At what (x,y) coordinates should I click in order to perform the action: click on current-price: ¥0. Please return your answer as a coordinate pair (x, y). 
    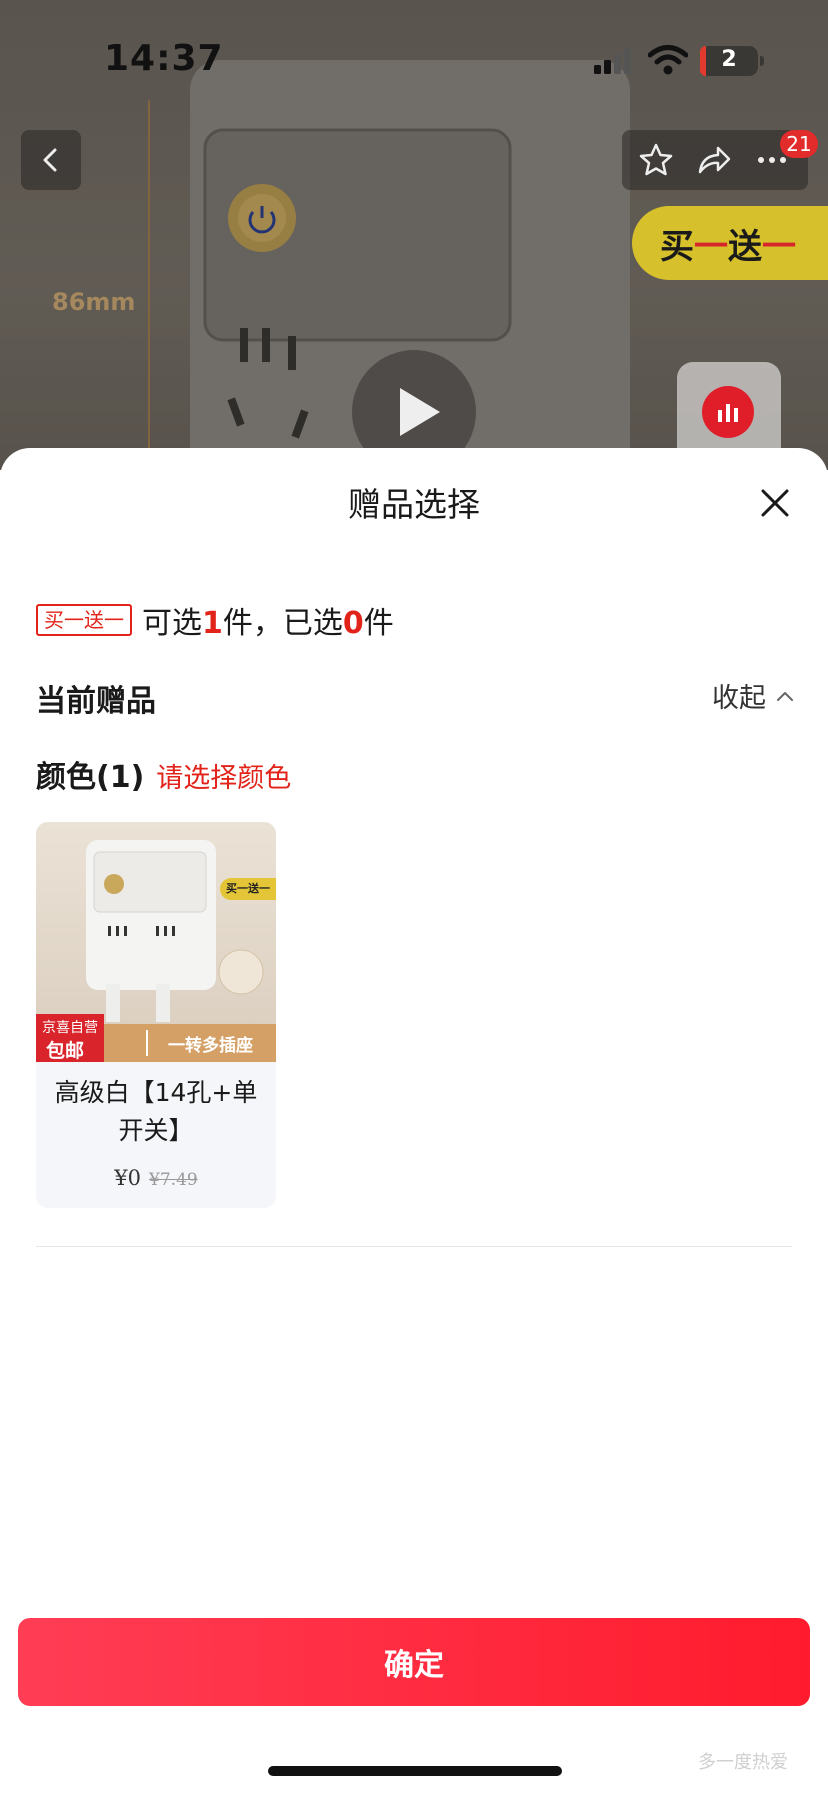
    Looking at the image, I should click on (128, 1178).